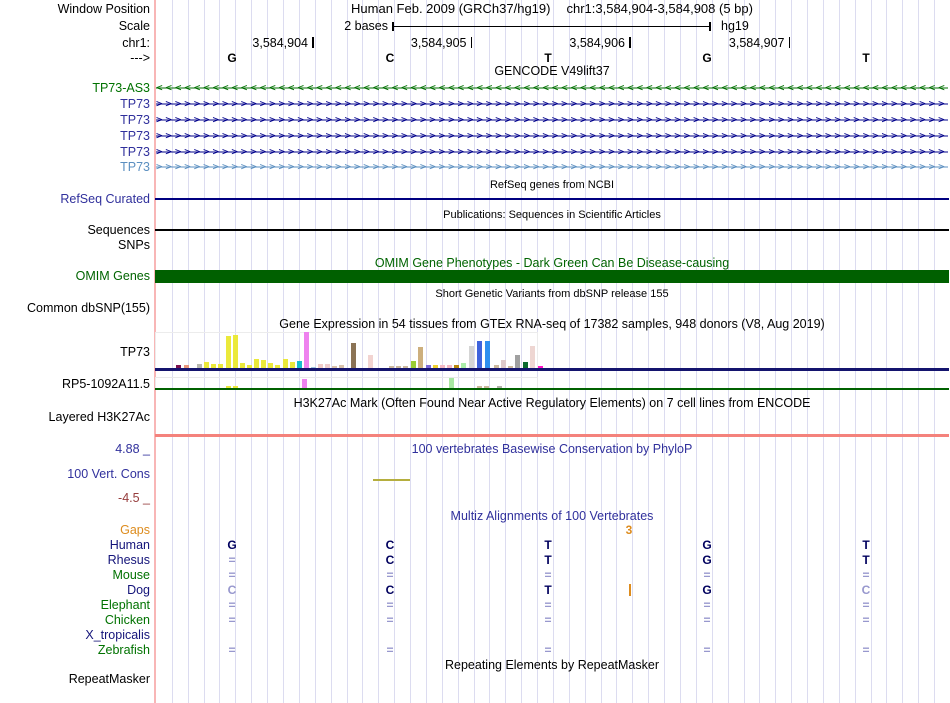  I want to click on multiz-title: Multiz Alignments of 100 Vertebrates, so click(552, 516).